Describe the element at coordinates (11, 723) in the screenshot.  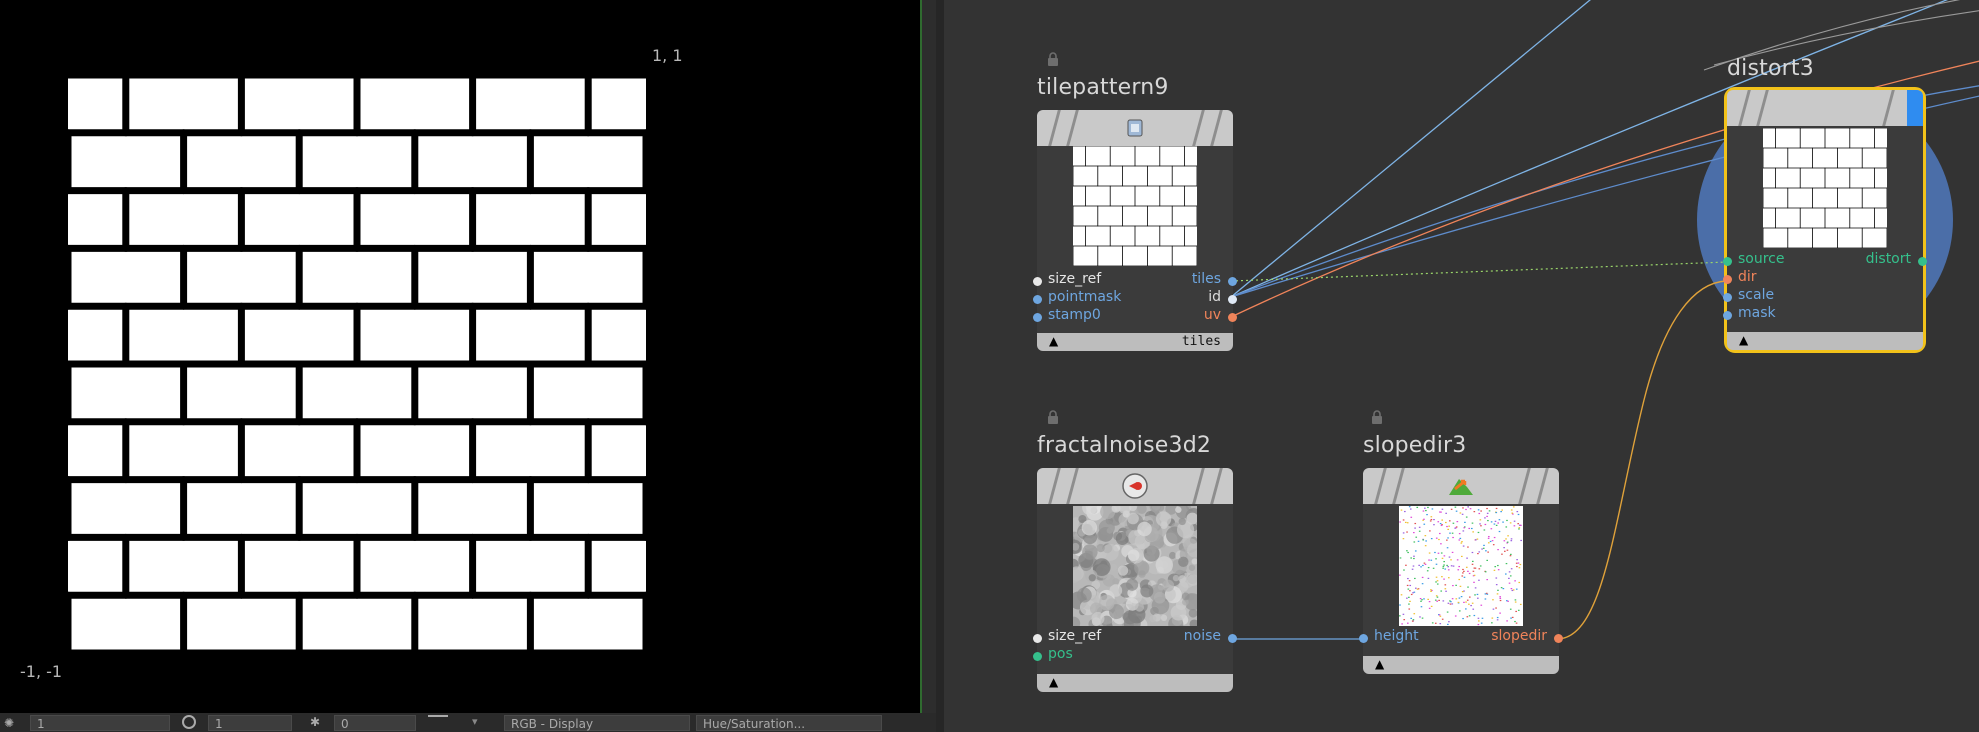
I see `exposure-icon: ✺` at that location.